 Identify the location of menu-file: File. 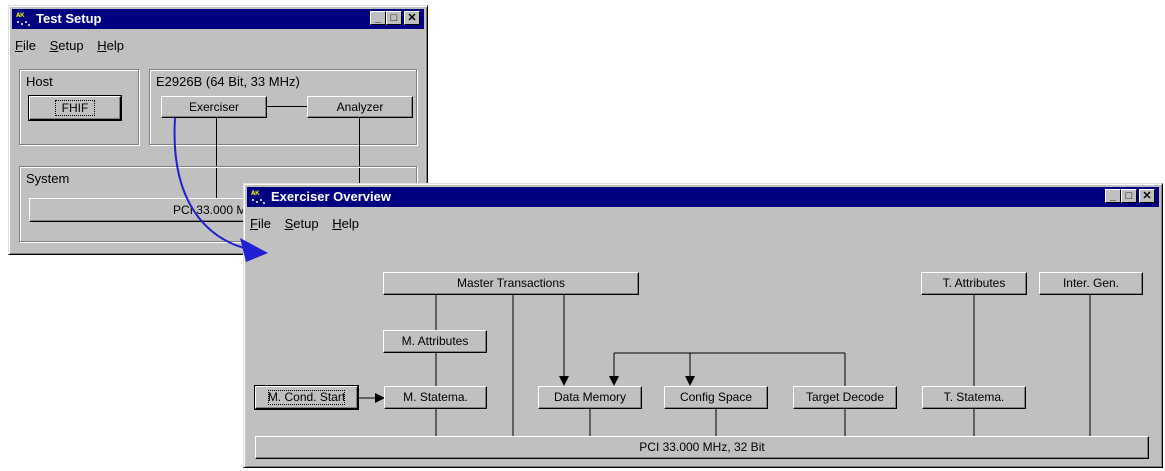
(25, 45).